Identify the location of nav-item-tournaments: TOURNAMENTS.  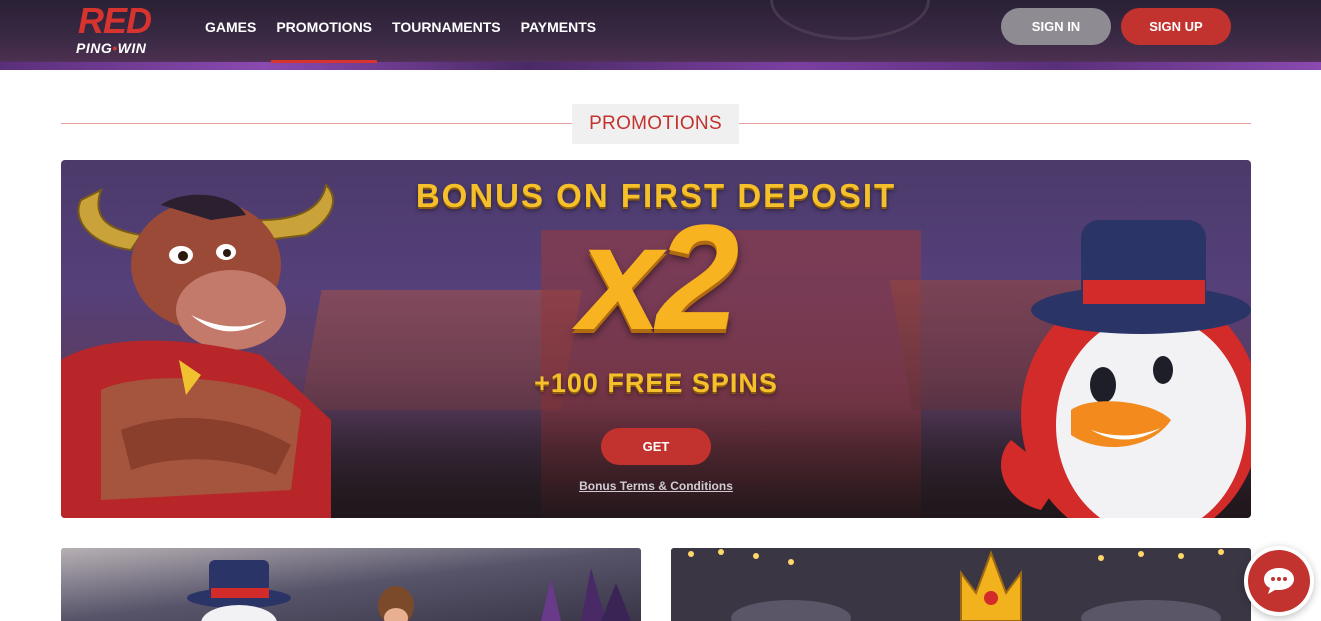
(446, 27).